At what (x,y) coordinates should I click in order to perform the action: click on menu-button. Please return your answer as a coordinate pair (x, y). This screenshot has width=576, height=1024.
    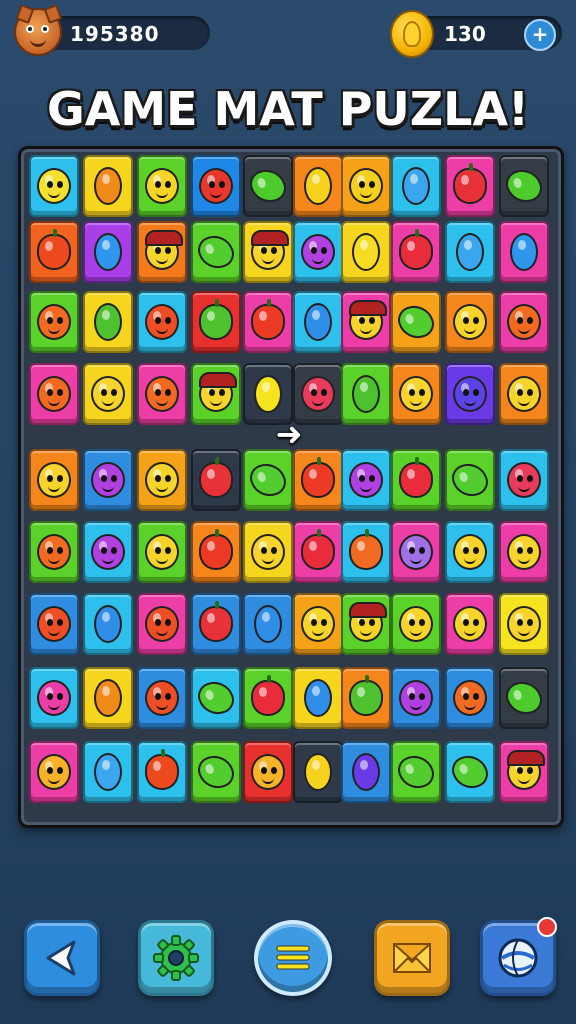
    Looking at the image, I should click on (293, 958).